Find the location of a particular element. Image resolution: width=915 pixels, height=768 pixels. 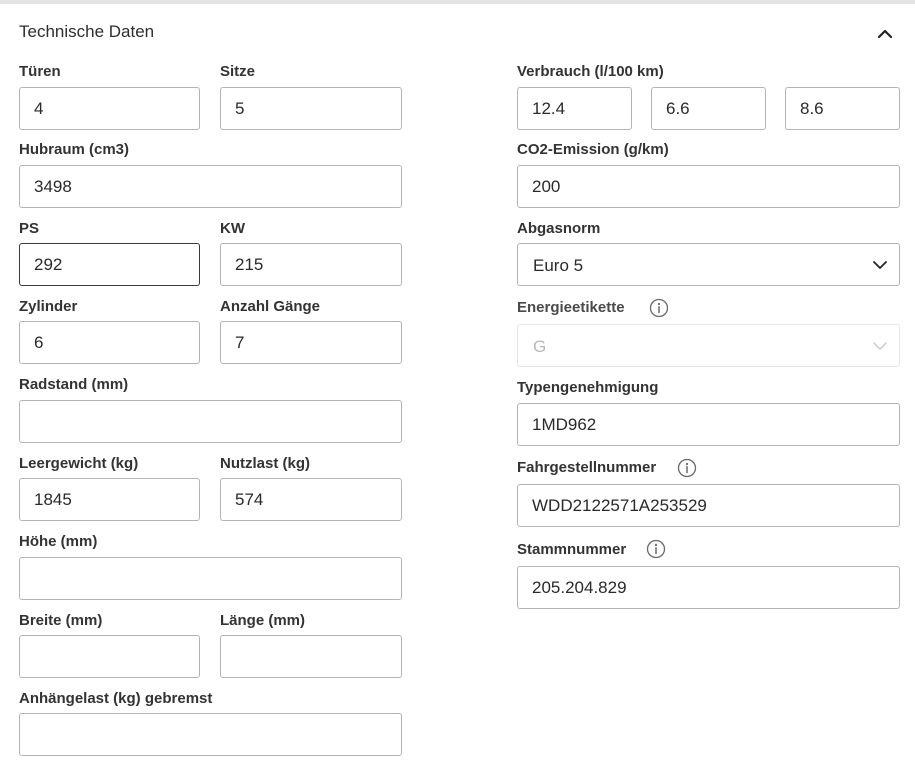

curb-weight-input is located at coordinates (109, 499).